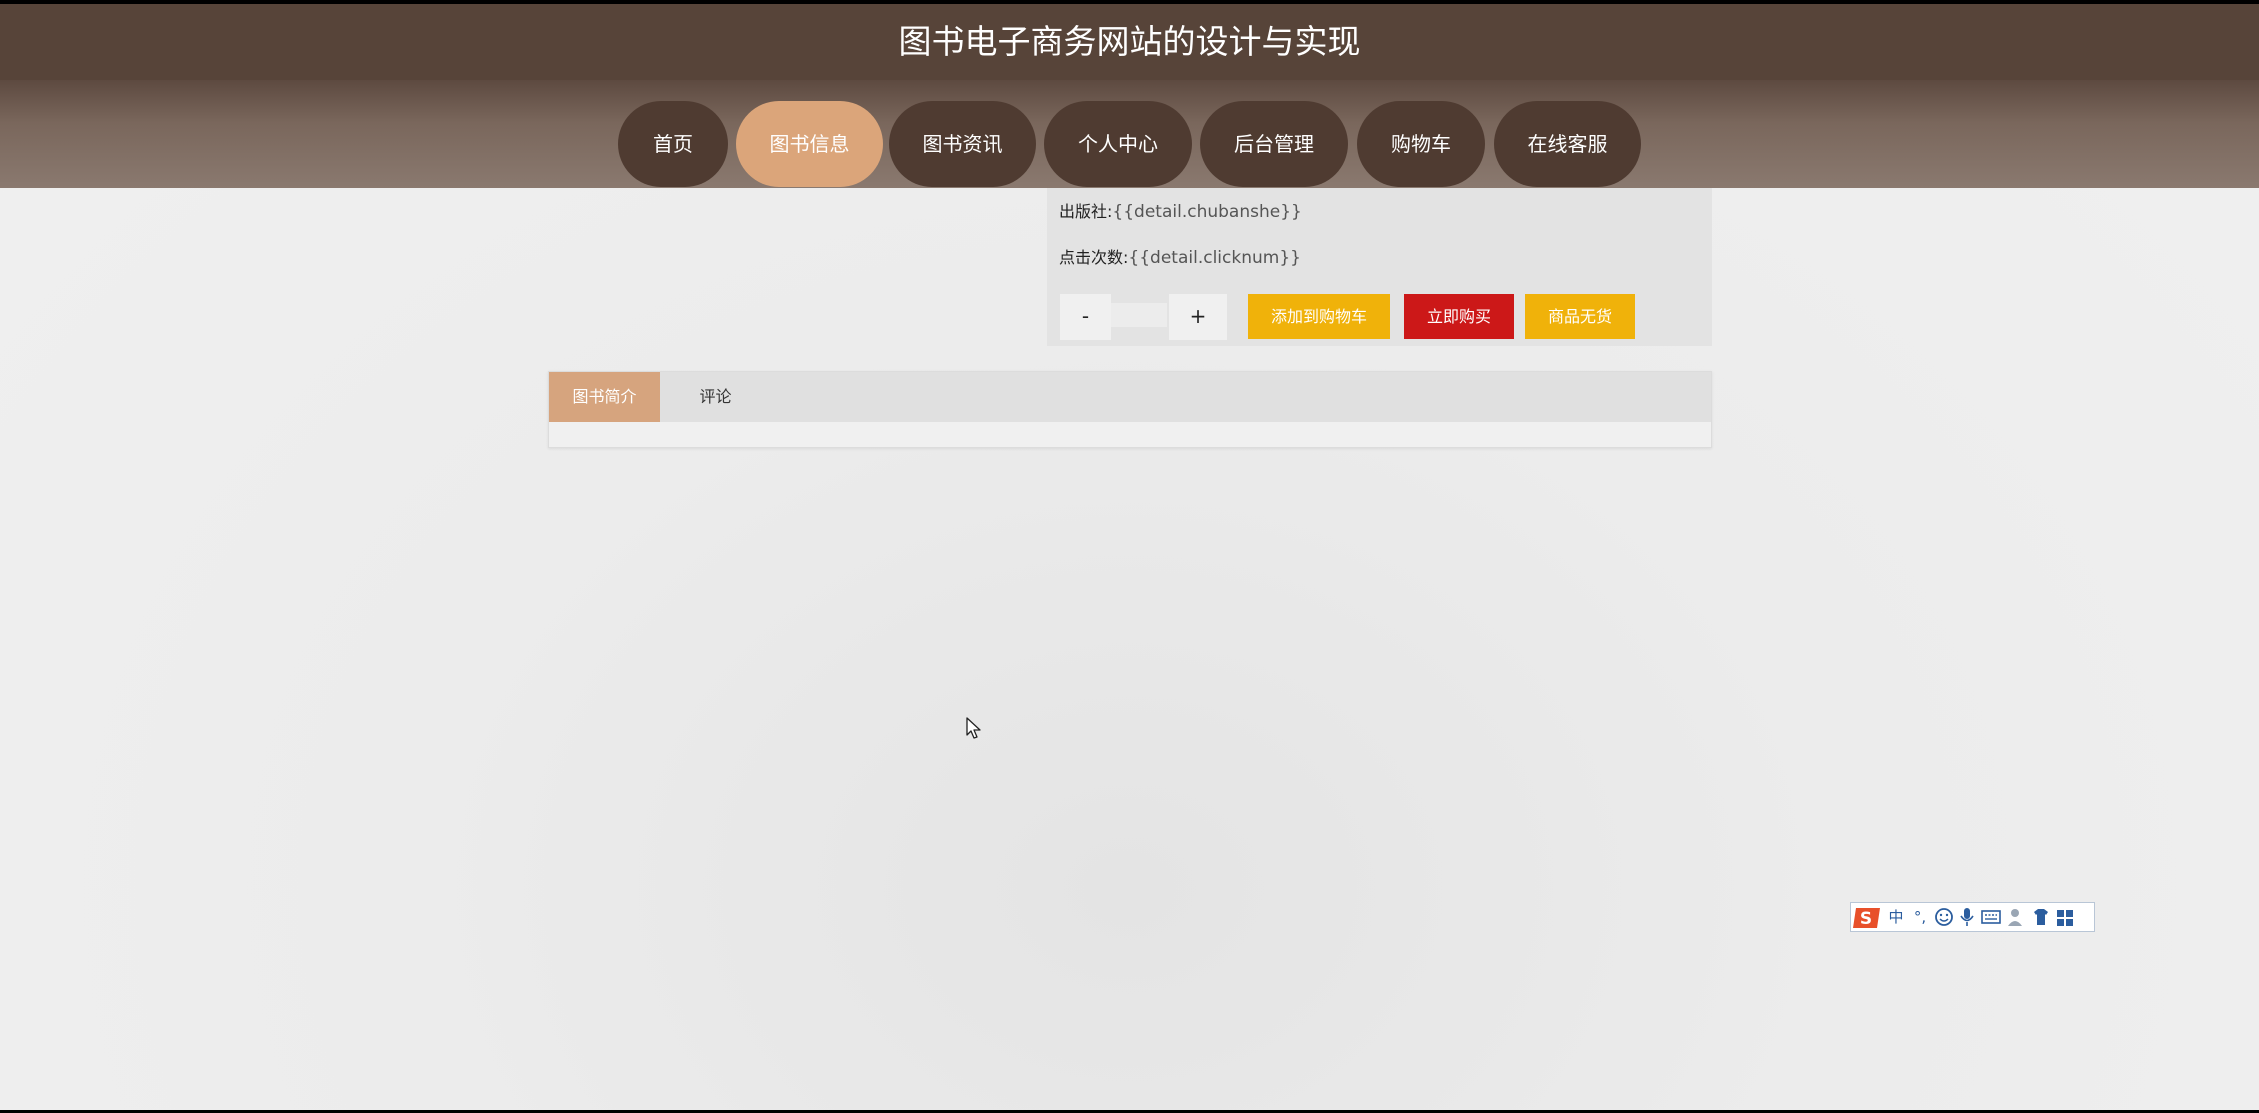 This screenshot has width=2259, height=1113. I want to click on tab-comments: 评论, so click(715, 397).